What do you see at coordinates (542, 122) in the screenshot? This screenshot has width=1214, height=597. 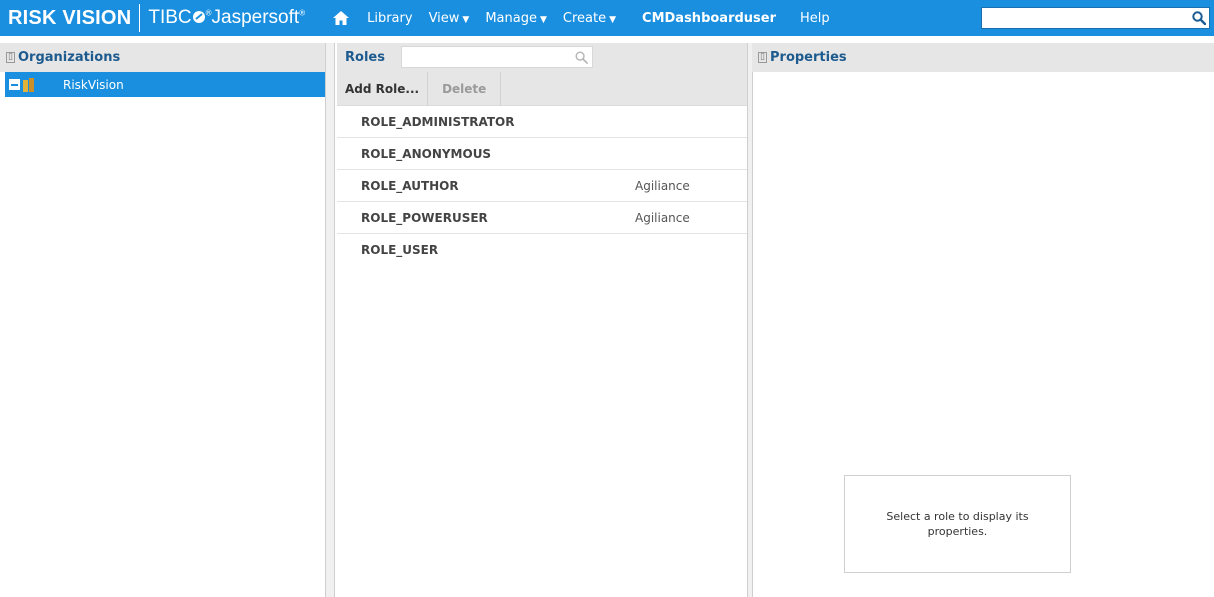 I see `list-item: ROLE_ADMINISTRATOR` at bounding box center [542, 122].